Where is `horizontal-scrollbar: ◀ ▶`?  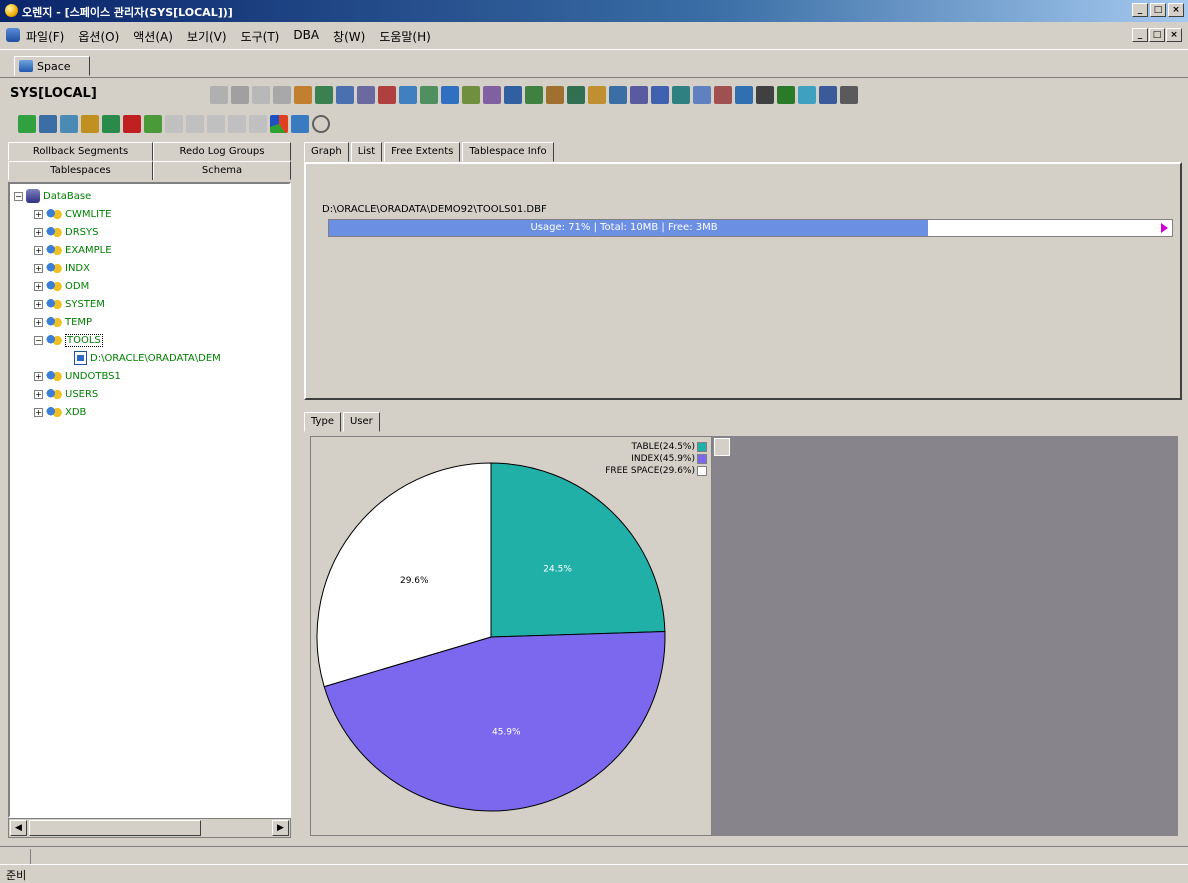
horizontal-scrollbar: ◀ ▶ is located at coordinates (149, 828).